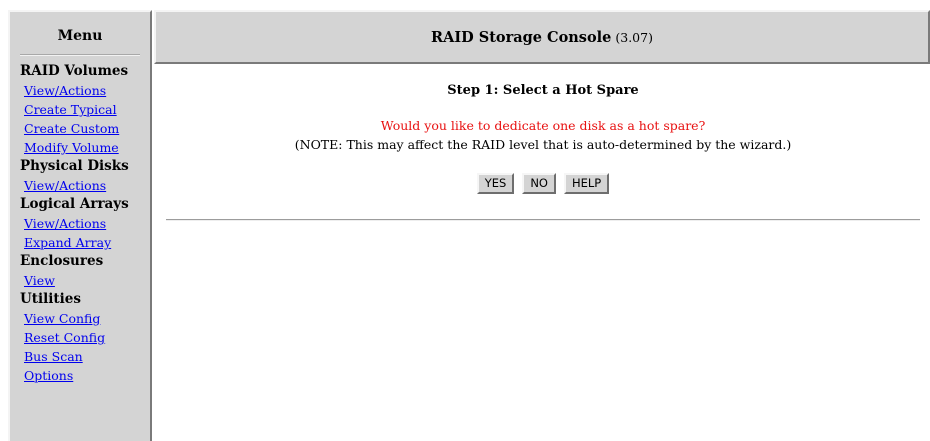  What do you see at coordinates (543, 90) in the screenshot?
I see `step-title: Step 1: Select a Hot Spare` at bounding box center [543, 90].